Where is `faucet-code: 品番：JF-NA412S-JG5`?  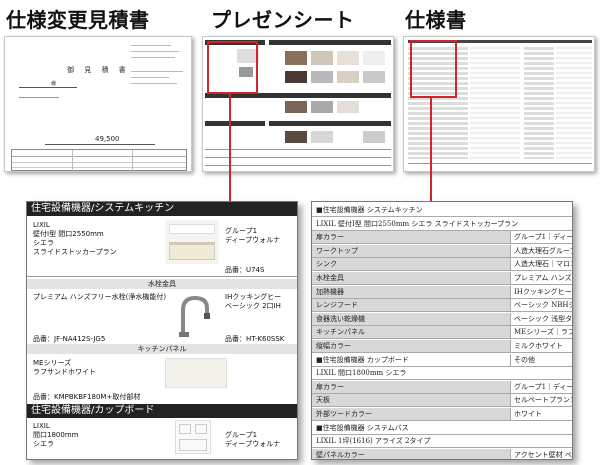 faucet-code: 品番：JF-NA412S-JG5 is located at coordinates (69, 339).